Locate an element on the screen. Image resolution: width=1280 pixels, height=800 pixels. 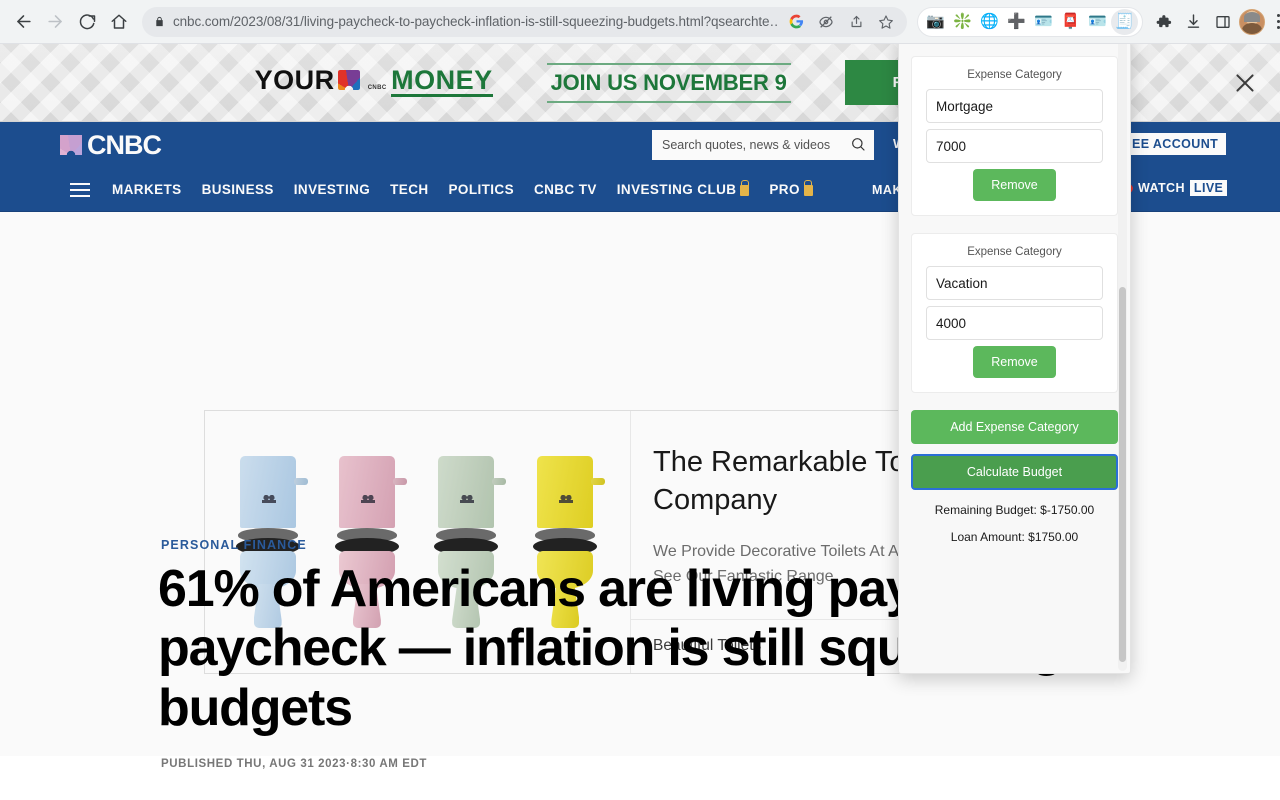
cnbc-wordmark: CNBC is located at coordinates (124, 144).